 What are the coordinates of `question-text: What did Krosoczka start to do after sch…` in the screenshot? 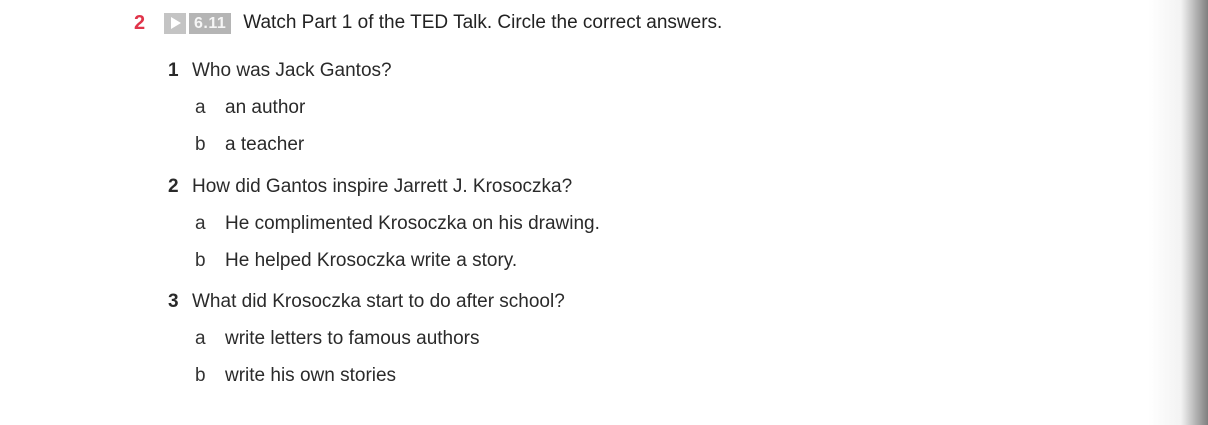 It's located at (378, 301).